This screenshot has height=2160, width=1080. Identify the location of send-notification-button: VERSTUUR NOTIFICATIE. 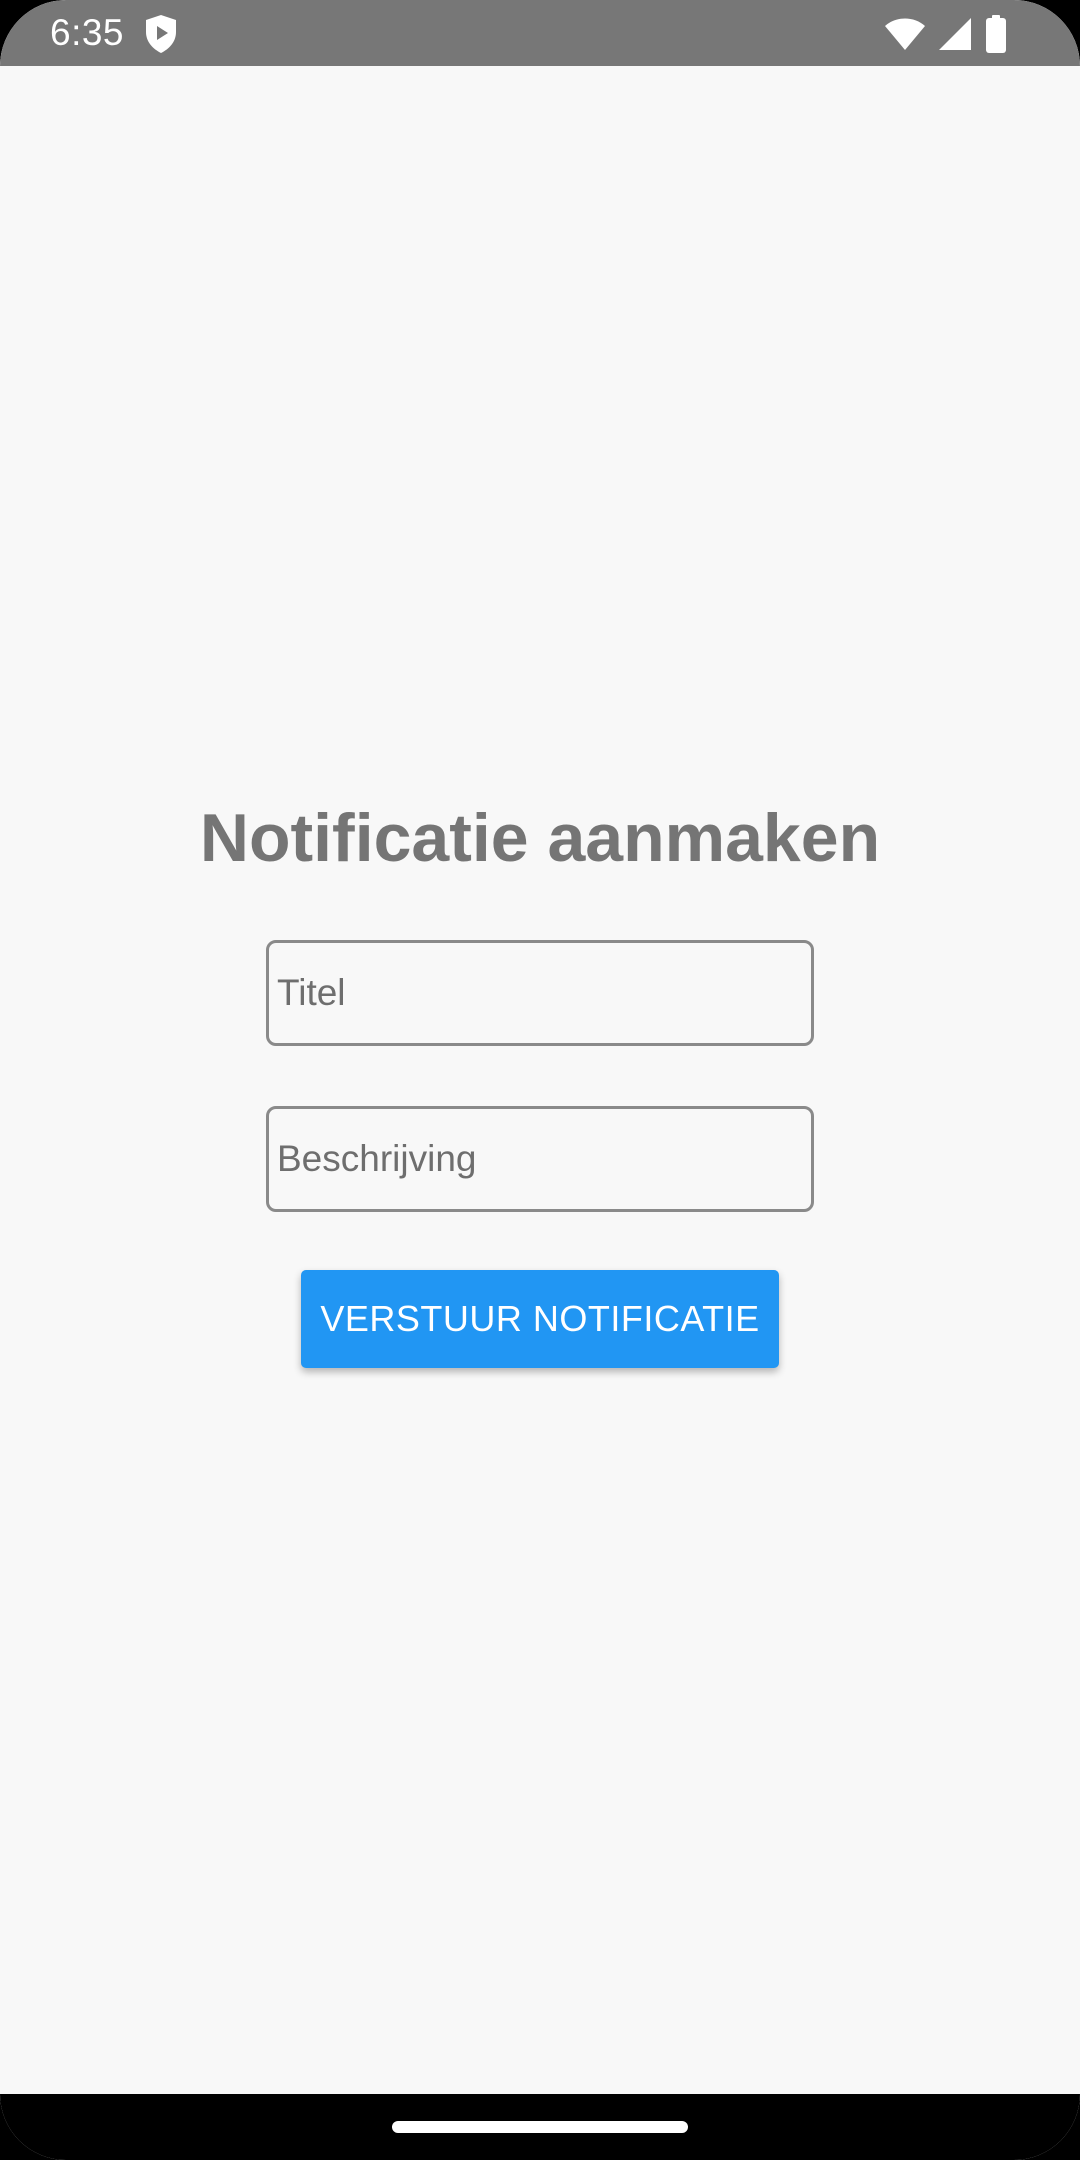
(540, 1319).